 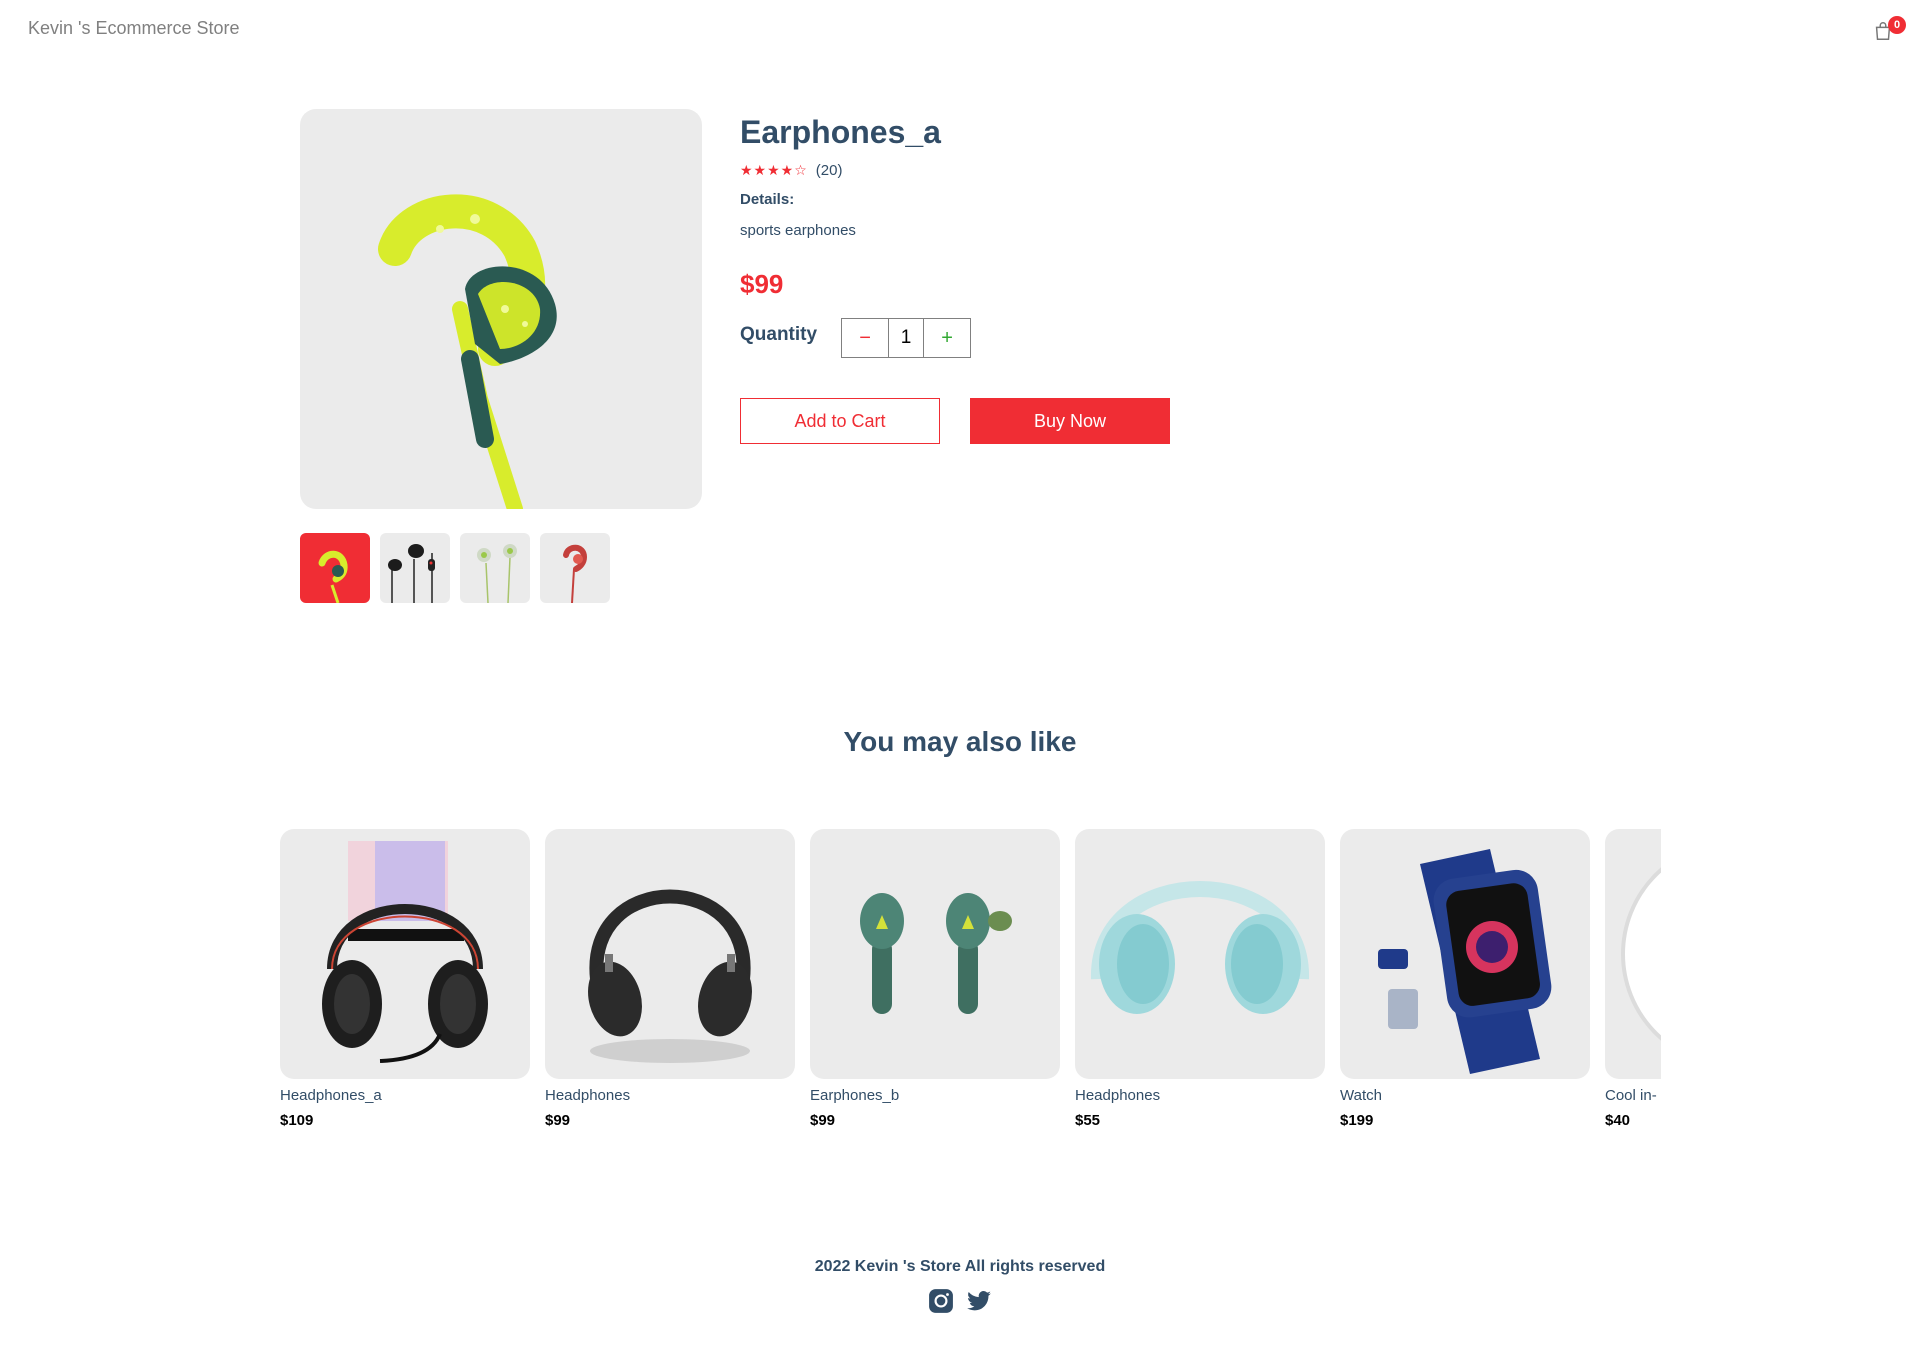 What do you see at coordinates (1200, 947) in the screenshot?
I see `mint-headphones-icon` at bounding box center [1200, 947].